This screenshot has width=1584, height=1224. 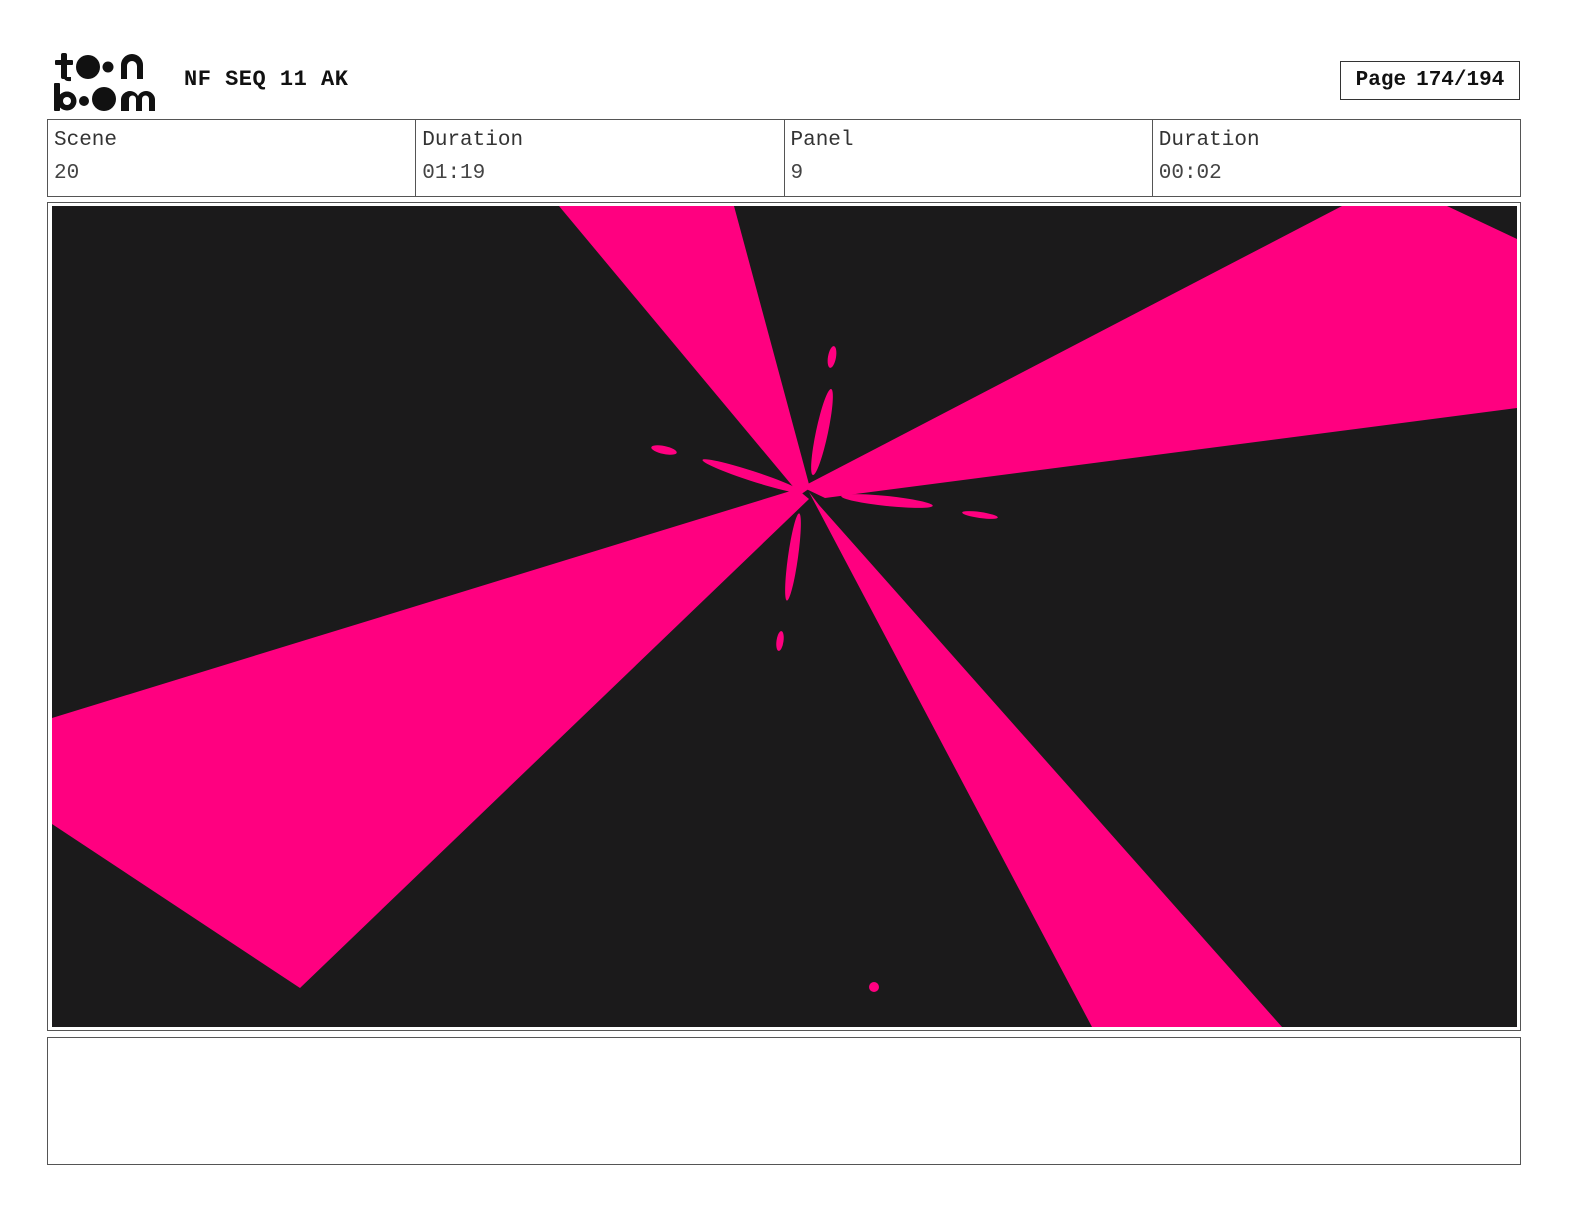 I want to click on scene-label: Scene, so click(x=86, y=140).